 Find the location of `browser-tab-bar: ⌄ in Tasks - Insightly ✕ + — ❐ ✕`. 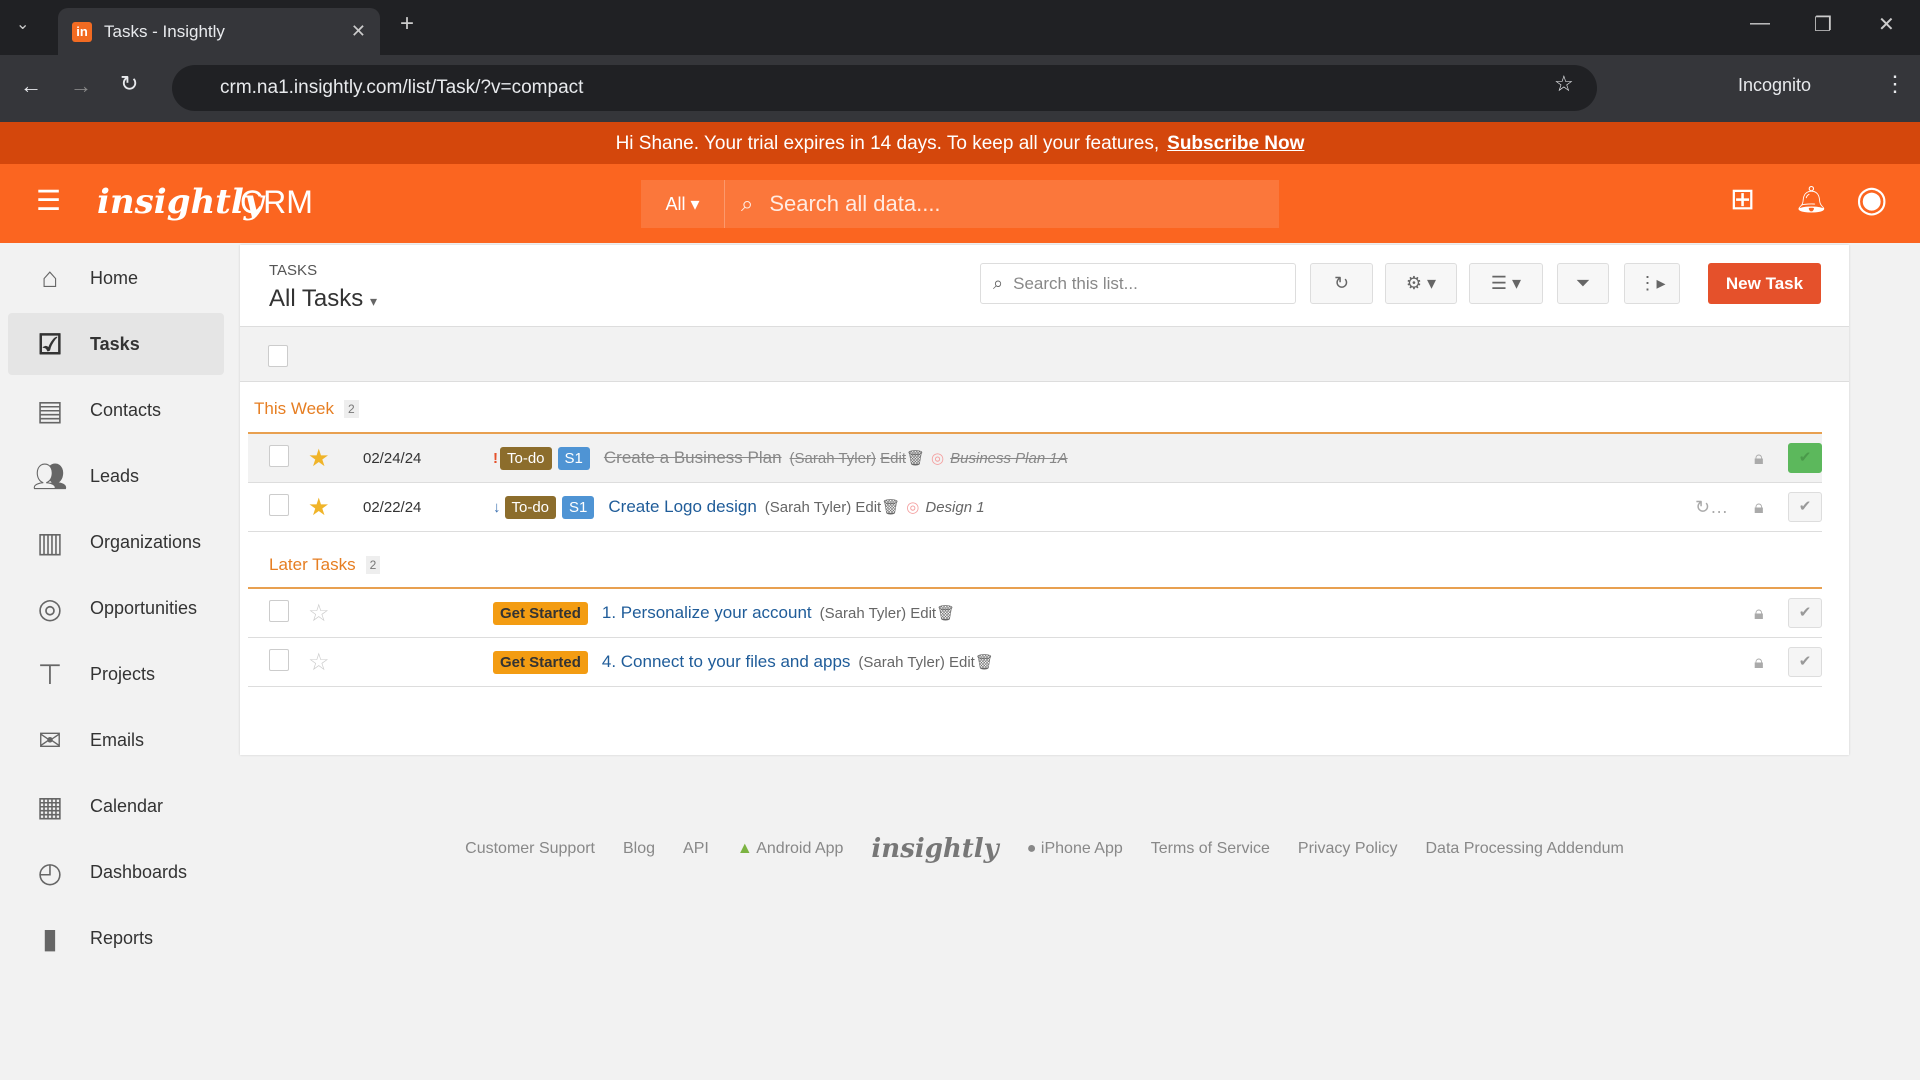

browser-tab-bar: ⌄ in Tasks - Insightly ✕ + — ❐ ✕ is located at coordinates (960, 27).